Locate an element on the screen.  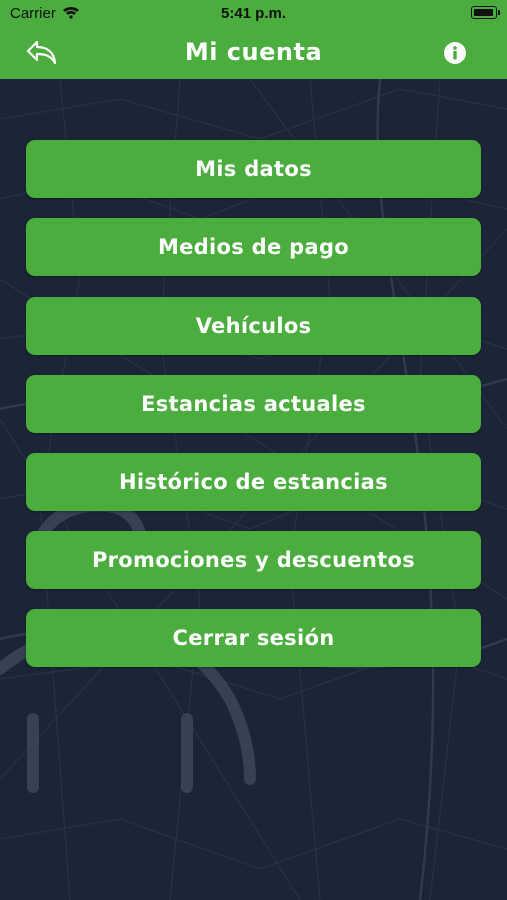
menu-item-medios-de-pago: Medios de pago is located at coordinates (253, 247).